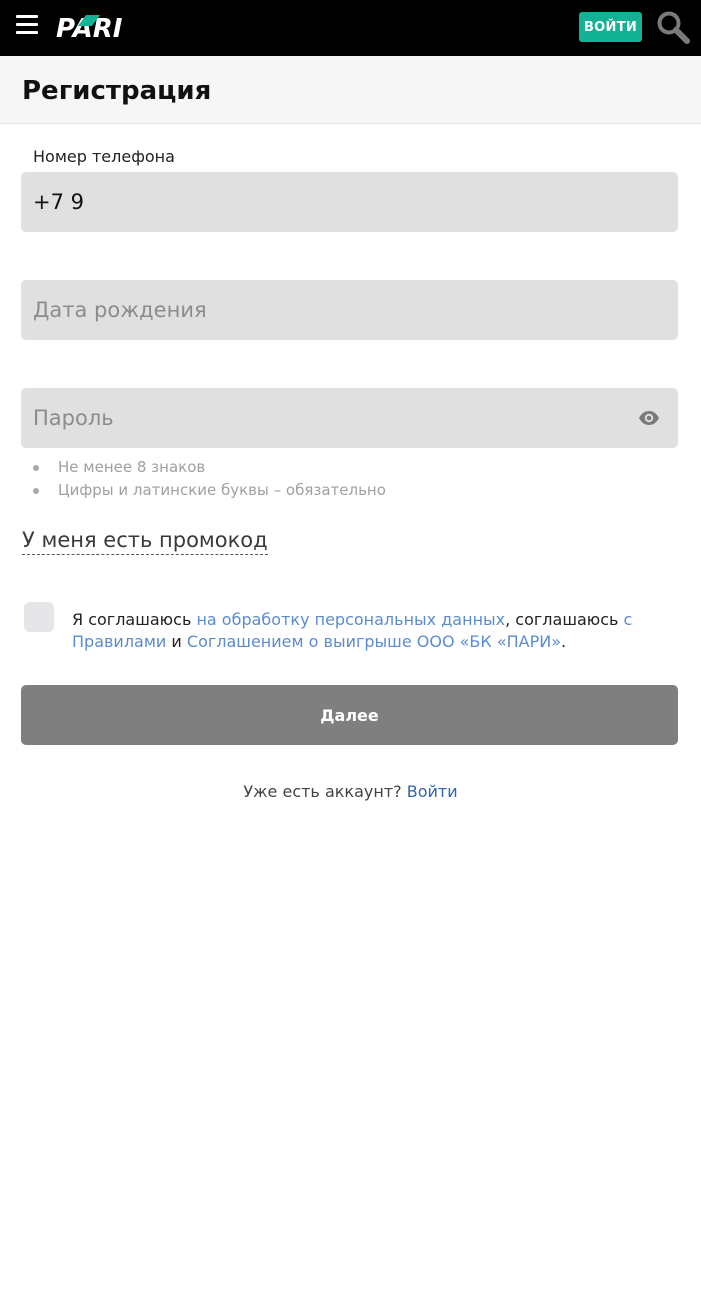 The height and width of the screenshot is (1300, 701). Describe the element at coordinates (350, 90) in the screenshot. I see `page-header: Регистрация` at that location.